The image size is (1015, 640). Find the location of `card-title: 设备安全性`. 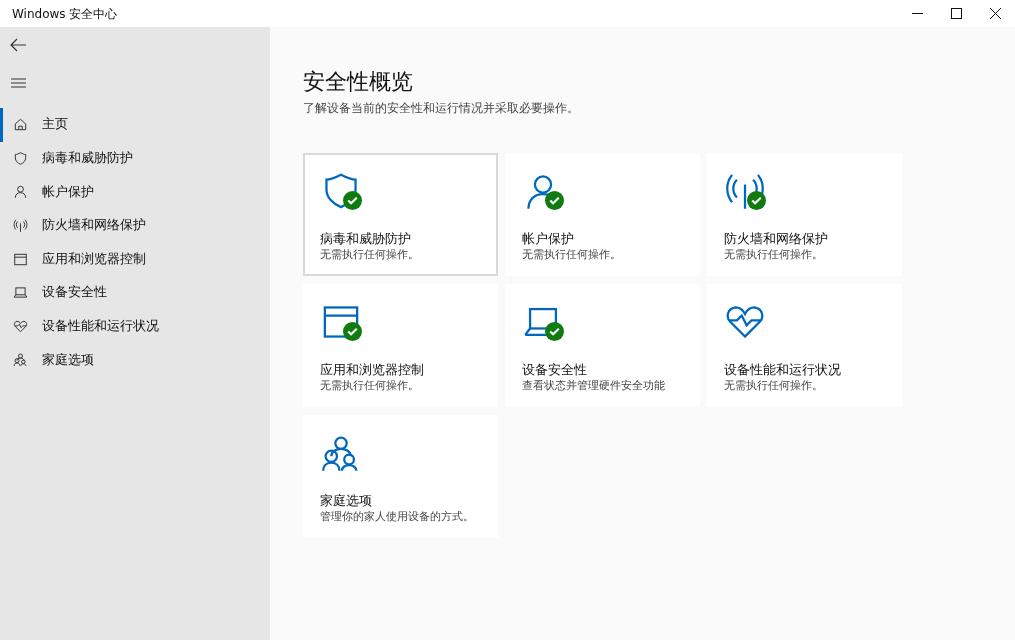

card-title: 设备安全性 is located at coordinates (555, 369).